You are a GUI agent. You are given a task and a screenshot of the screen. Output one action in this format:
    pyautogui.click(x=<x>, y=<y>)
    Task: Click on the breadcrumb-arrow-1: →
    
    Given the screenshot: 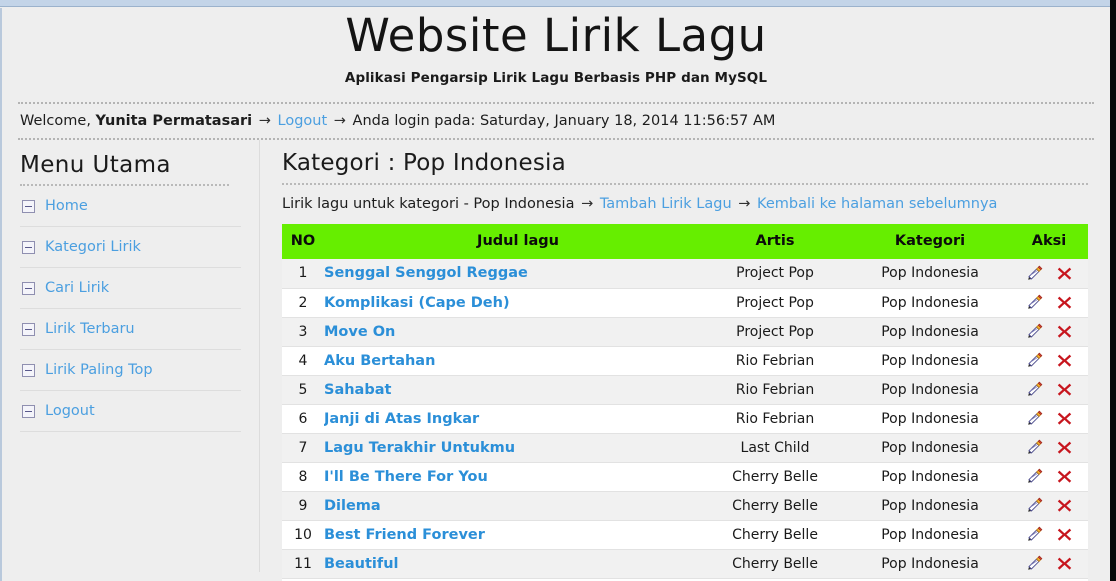 What is the action you would take?
    pyautogui.click(x=587, y=204)
    